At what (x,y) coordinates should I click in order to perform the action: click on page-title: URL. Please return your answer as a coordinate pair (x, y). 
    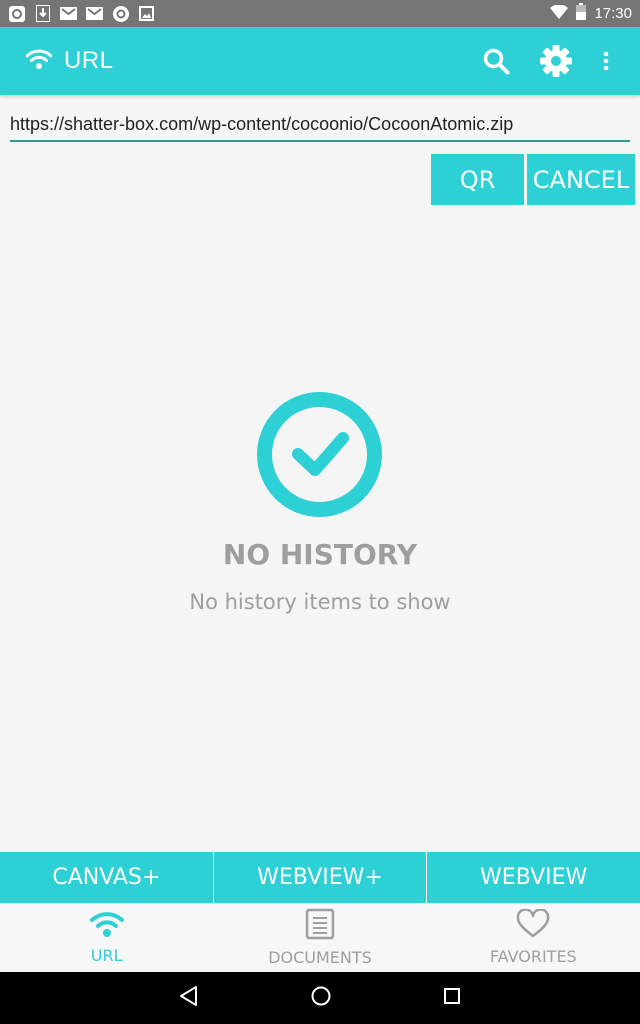
    Looking at the image, I should click on (89, 60).